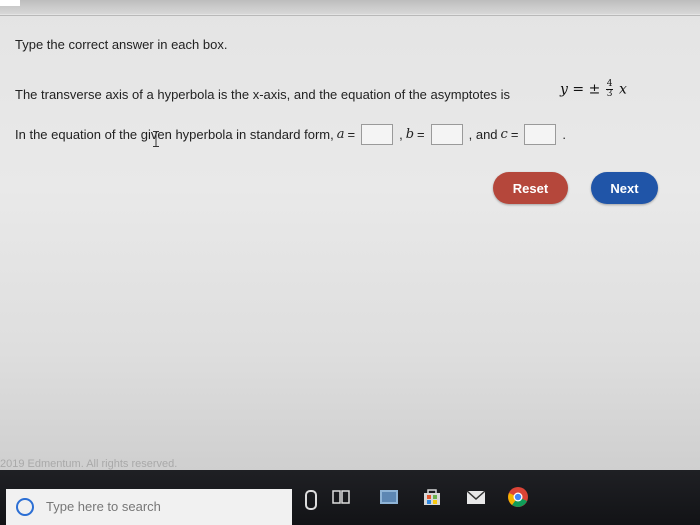 The width and height of the screenshot is (700, 525). What do you see at coordinates (156, 139) in the screenshot?
I see `text-cursor-icon` at bounding box center [156, 139].